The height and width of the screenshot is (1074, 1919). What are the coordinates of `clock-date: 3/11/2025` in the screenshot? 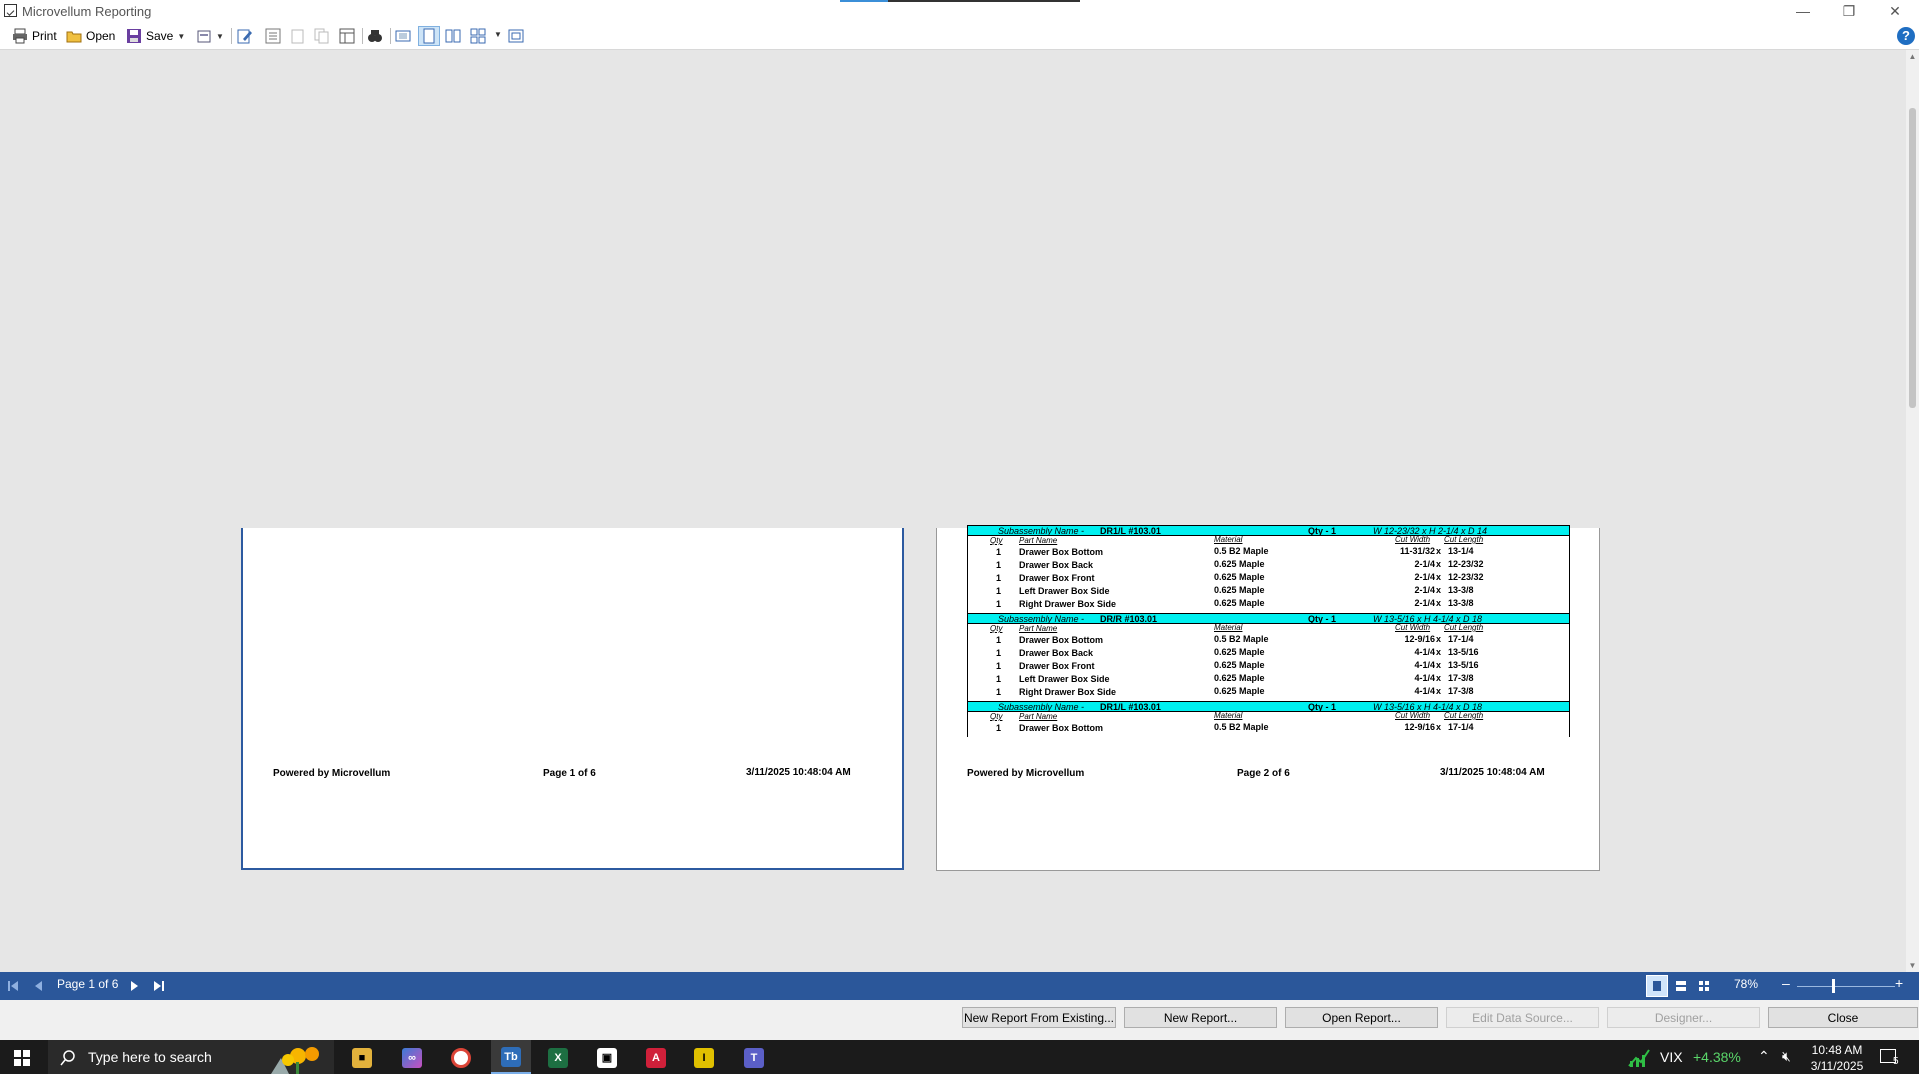 It's located at (1837, 1066).